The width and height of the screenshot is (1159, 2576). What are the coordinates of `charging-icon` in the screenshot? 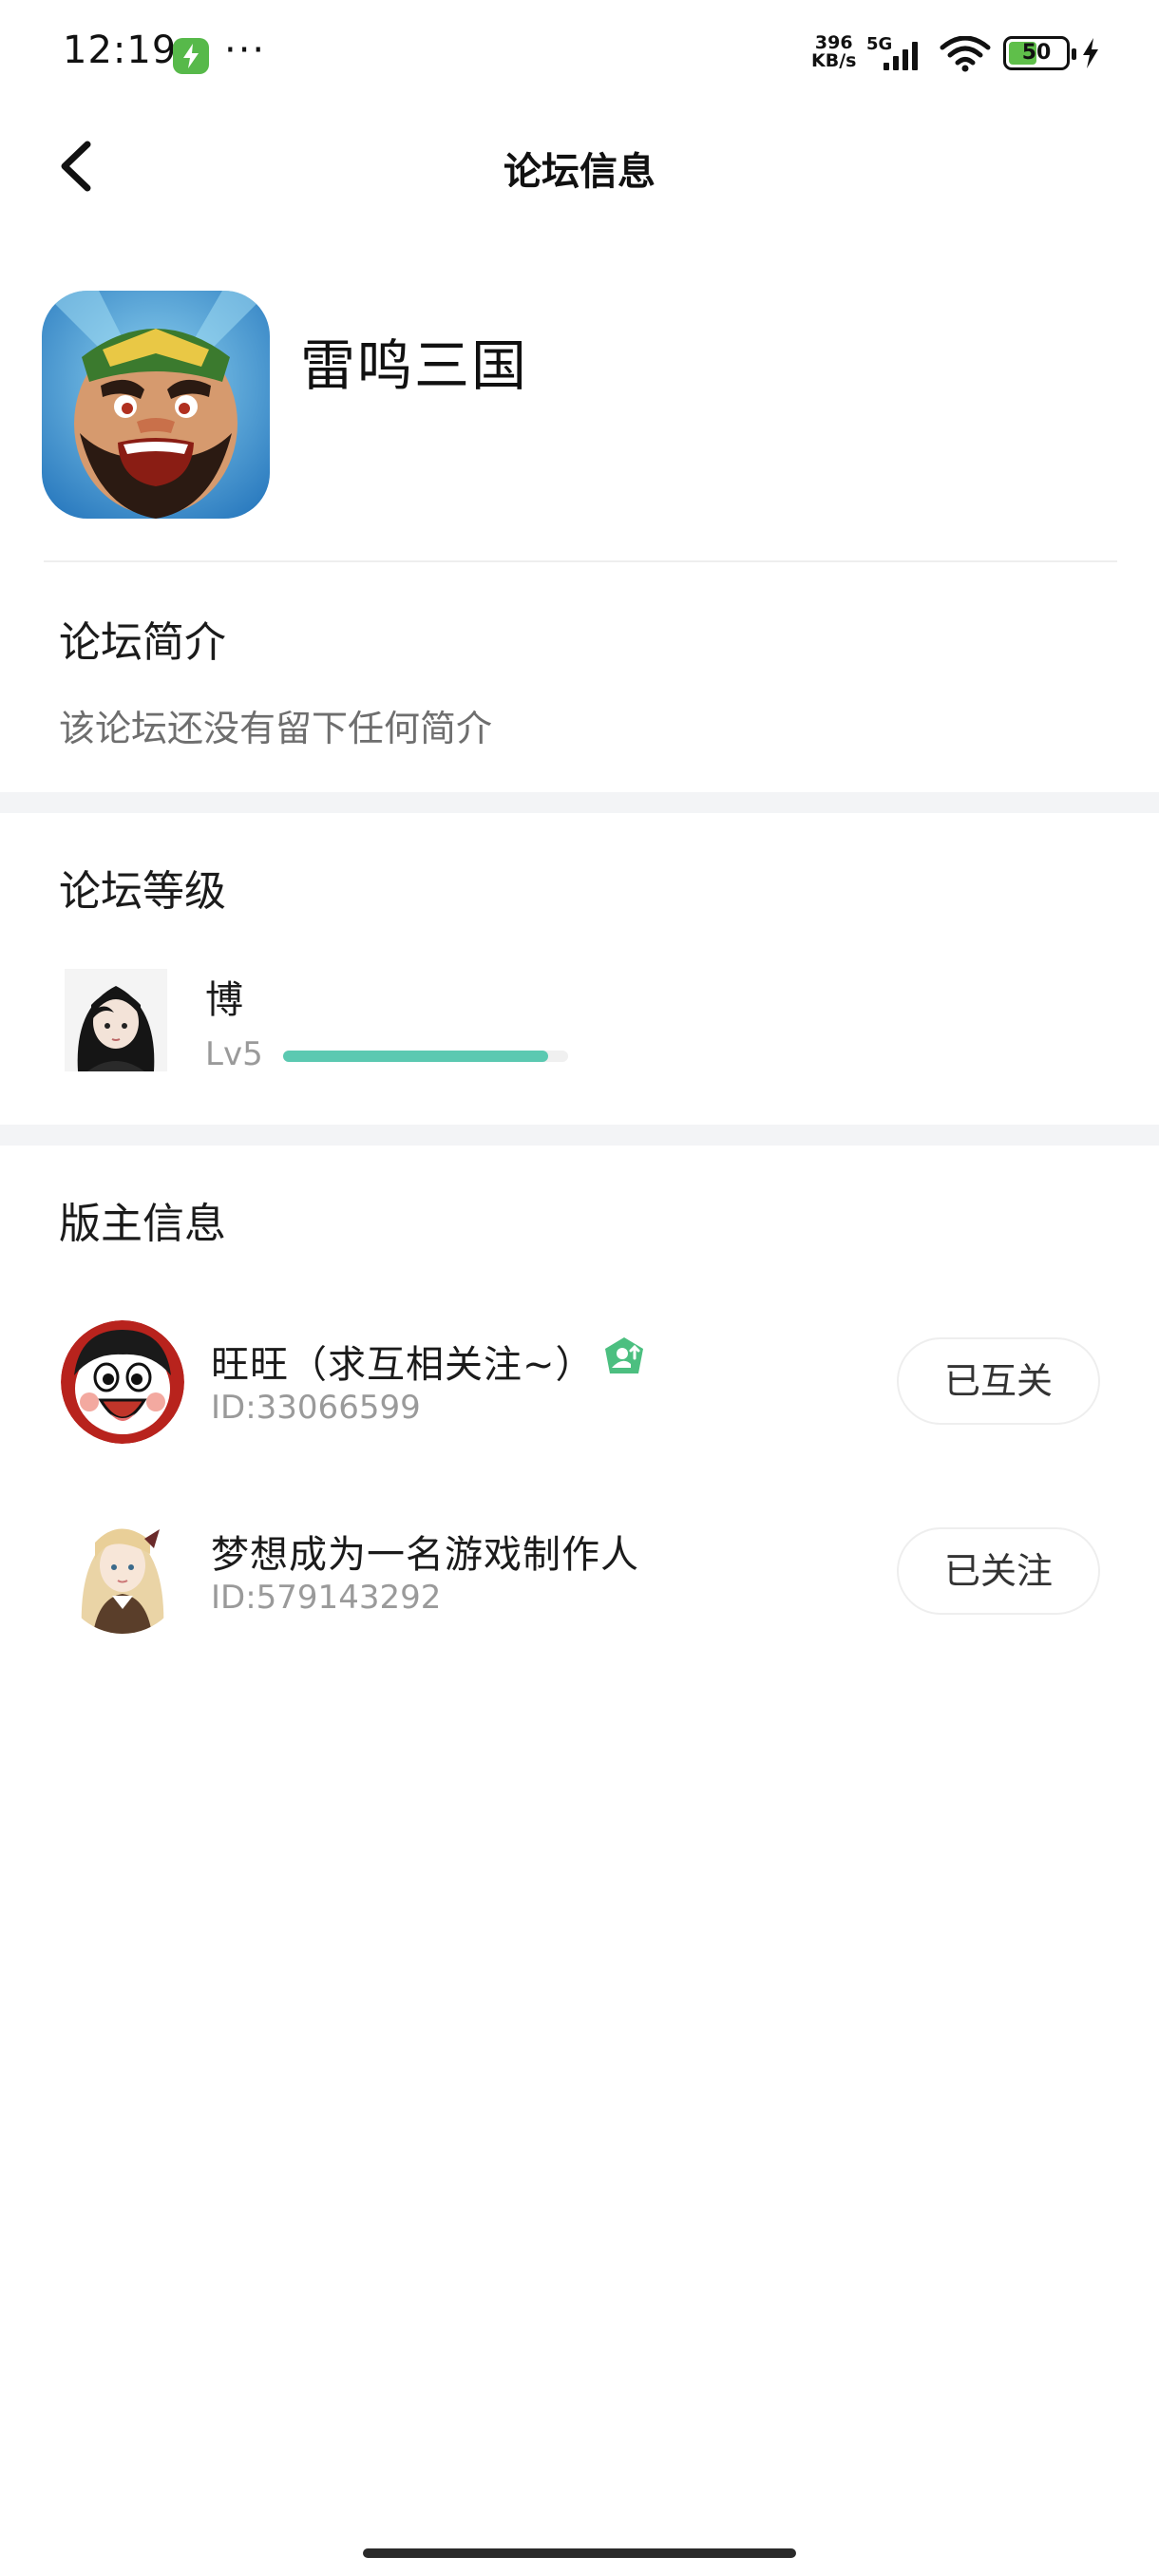 It's located at (1090, 53).